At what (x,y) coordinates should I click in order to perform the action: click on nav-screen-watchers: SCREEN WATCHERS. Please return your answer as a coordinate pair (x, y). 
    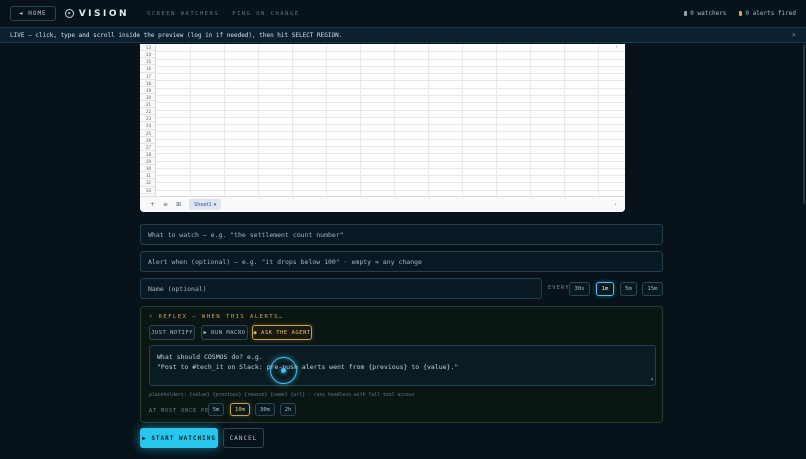
    Looking at the image, I should click on (183, 14).